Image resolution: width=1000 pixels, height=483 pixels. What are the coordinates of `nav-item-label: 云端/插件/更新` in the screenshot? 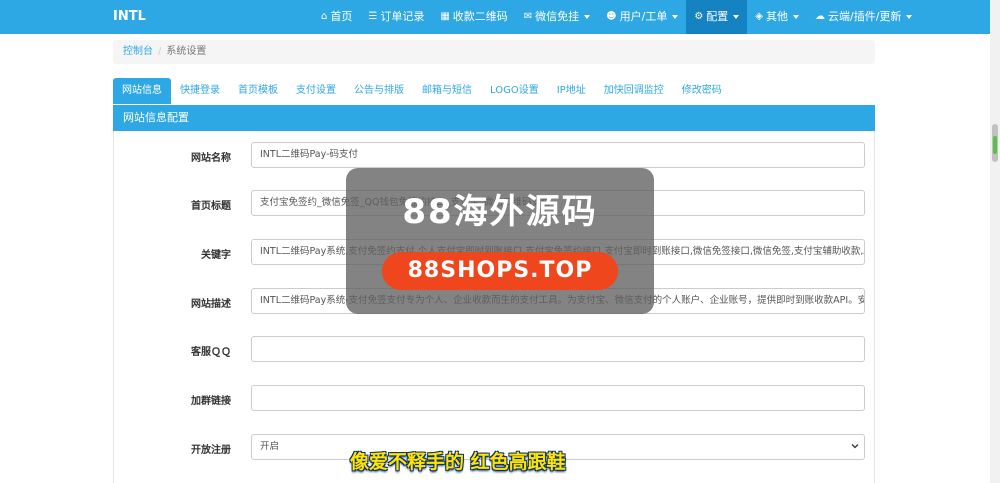 It's located at (865, 16).